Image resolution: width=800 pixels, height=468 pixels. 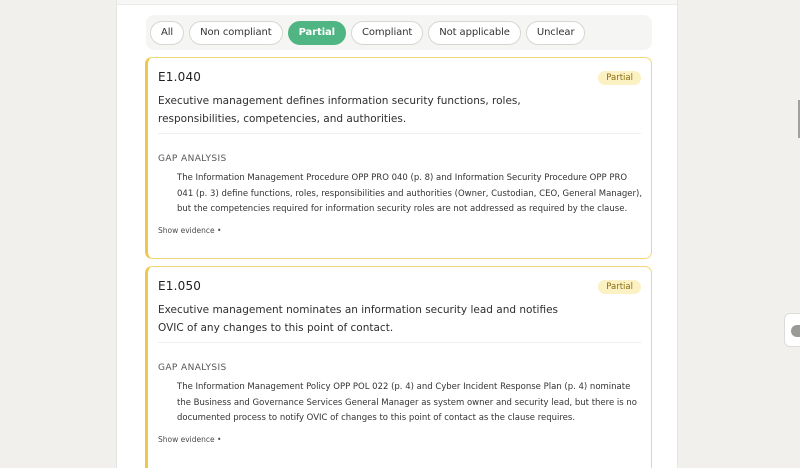 I want to click on panel-top-edge, so click(x=397, y=2).